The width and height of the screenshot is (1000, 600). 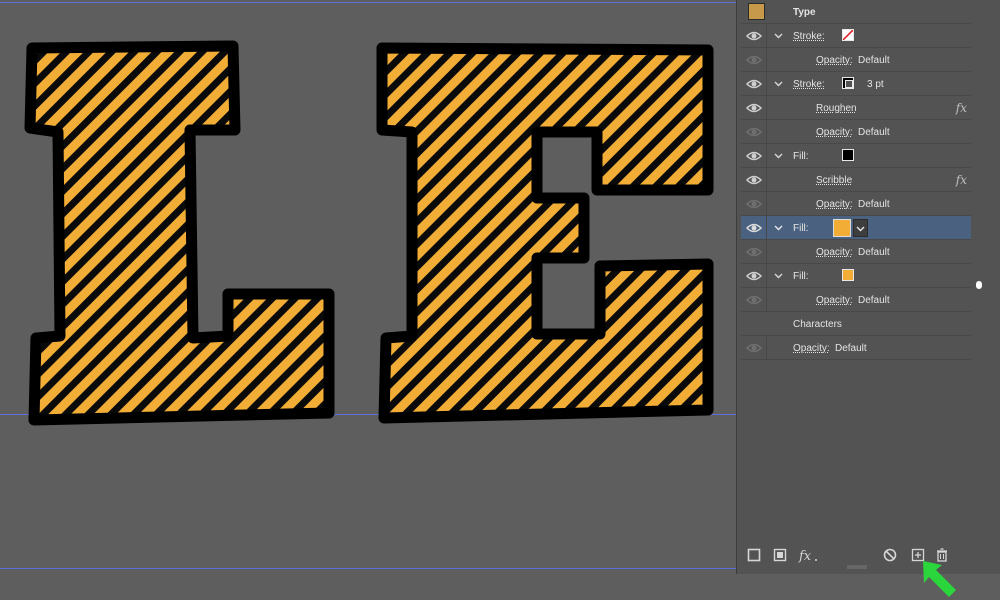 What do you see at coordinates (856, 36) in the screenshot?
I see `stroke-row-1: Stroke:` at bounding box center [856, 36].